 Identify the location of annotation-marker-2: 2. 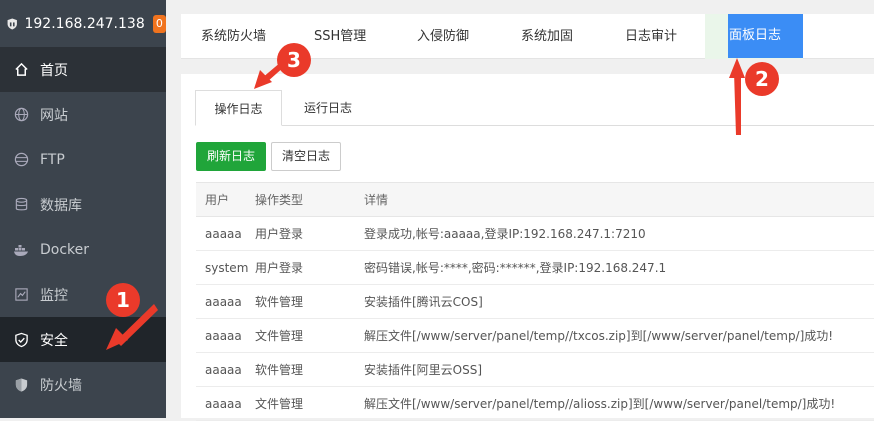
(762, 79).